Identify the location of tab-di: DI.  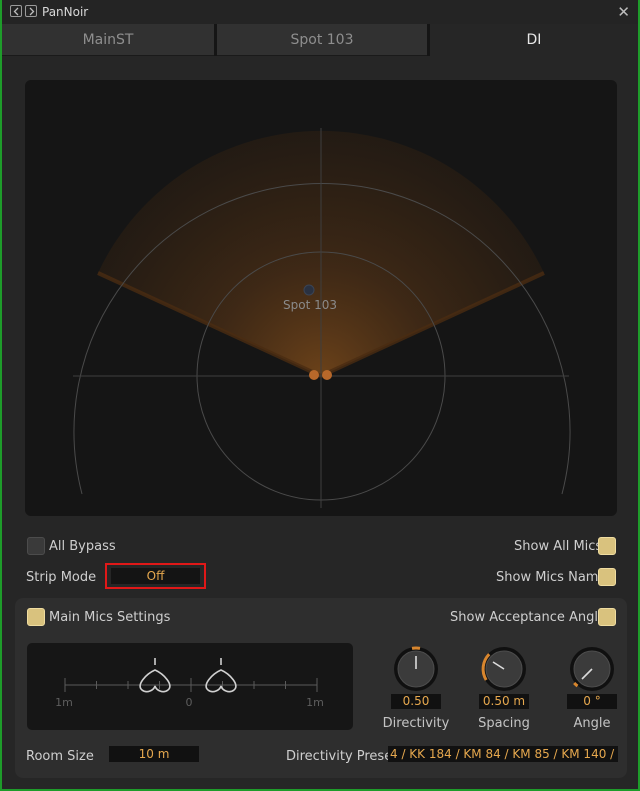
(534, 40).